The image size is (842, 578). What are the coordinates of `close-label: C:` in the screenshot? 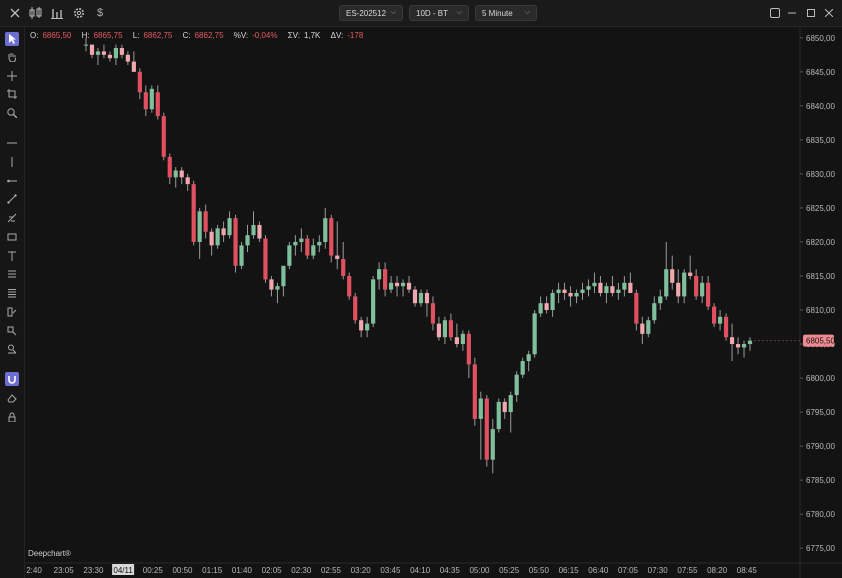 It's located at (186, 35).